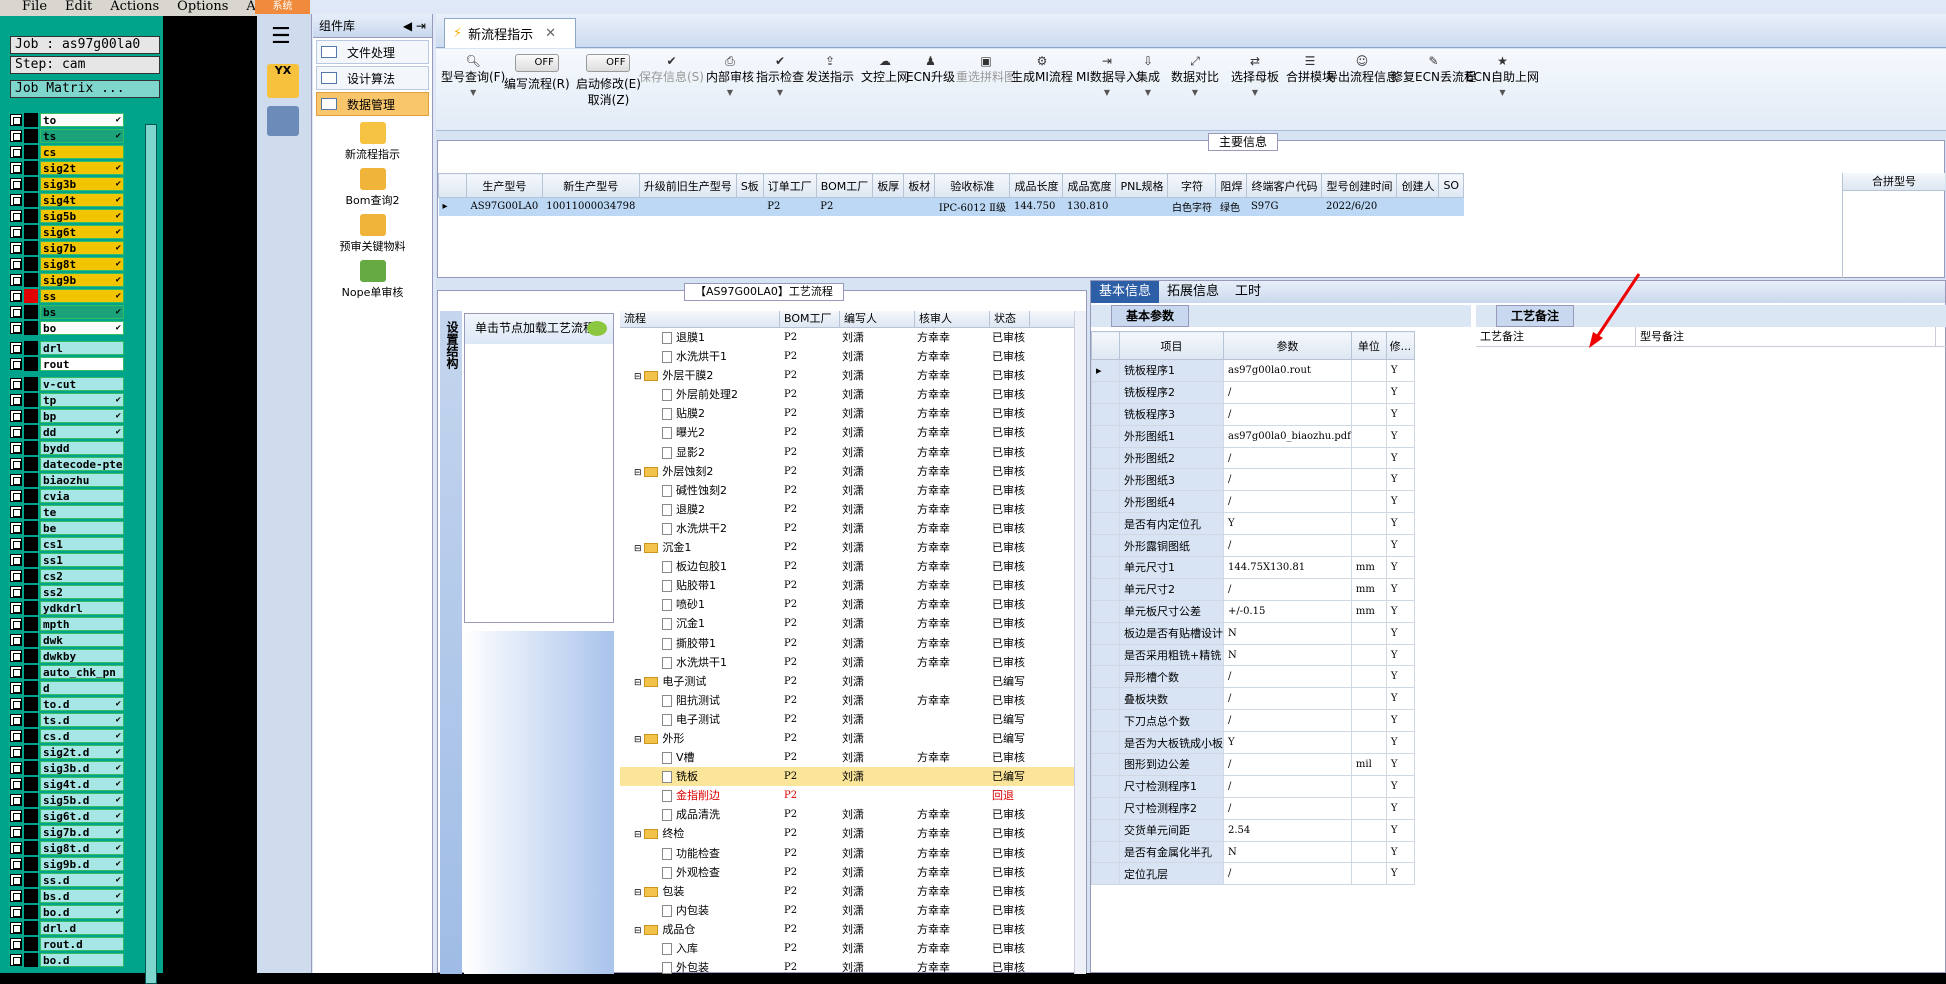 The height and width of the screenshot is (984, 1946). I want to click on layer-name: bo.d ✔, so click(82, 912).